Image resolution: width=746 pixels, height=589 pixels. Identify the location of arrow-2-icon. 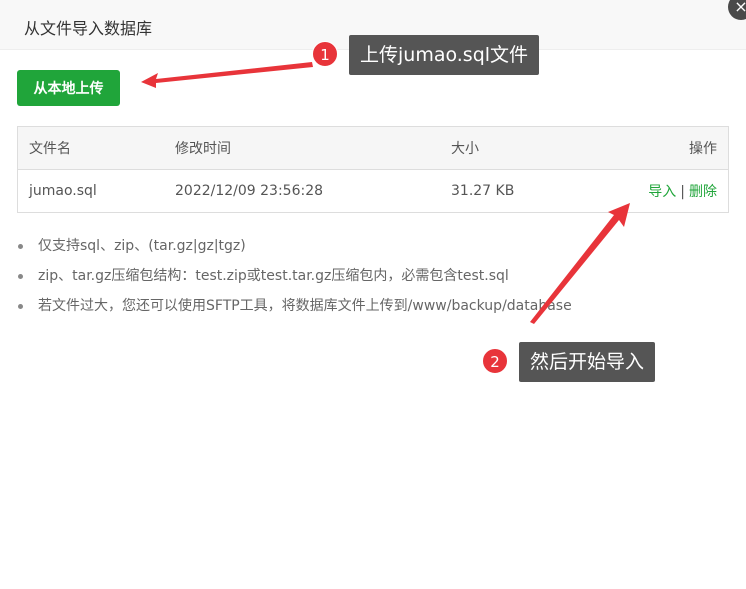
(580, 263).